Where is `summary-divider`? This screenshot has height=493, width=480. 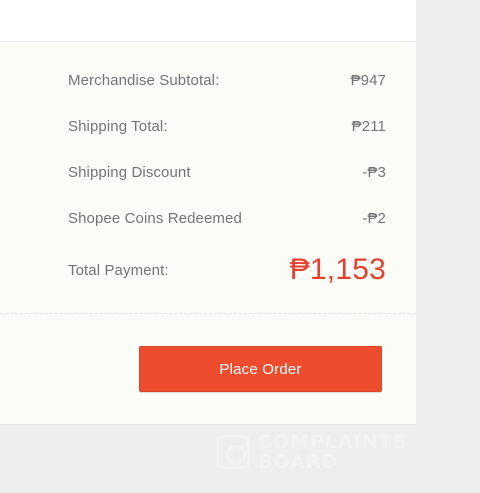
summary-divider is located at coordinates (208, 313).